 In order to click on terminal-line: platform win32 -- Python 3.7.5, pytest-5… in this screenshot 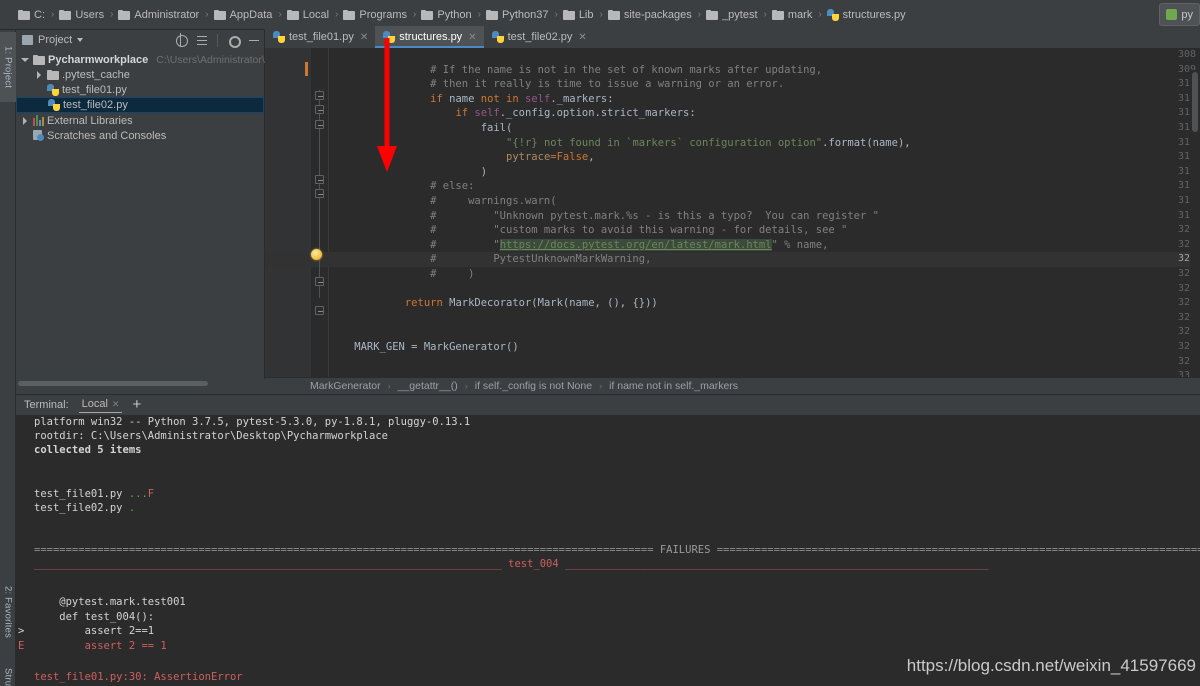, I will do `click(252, 422)`.